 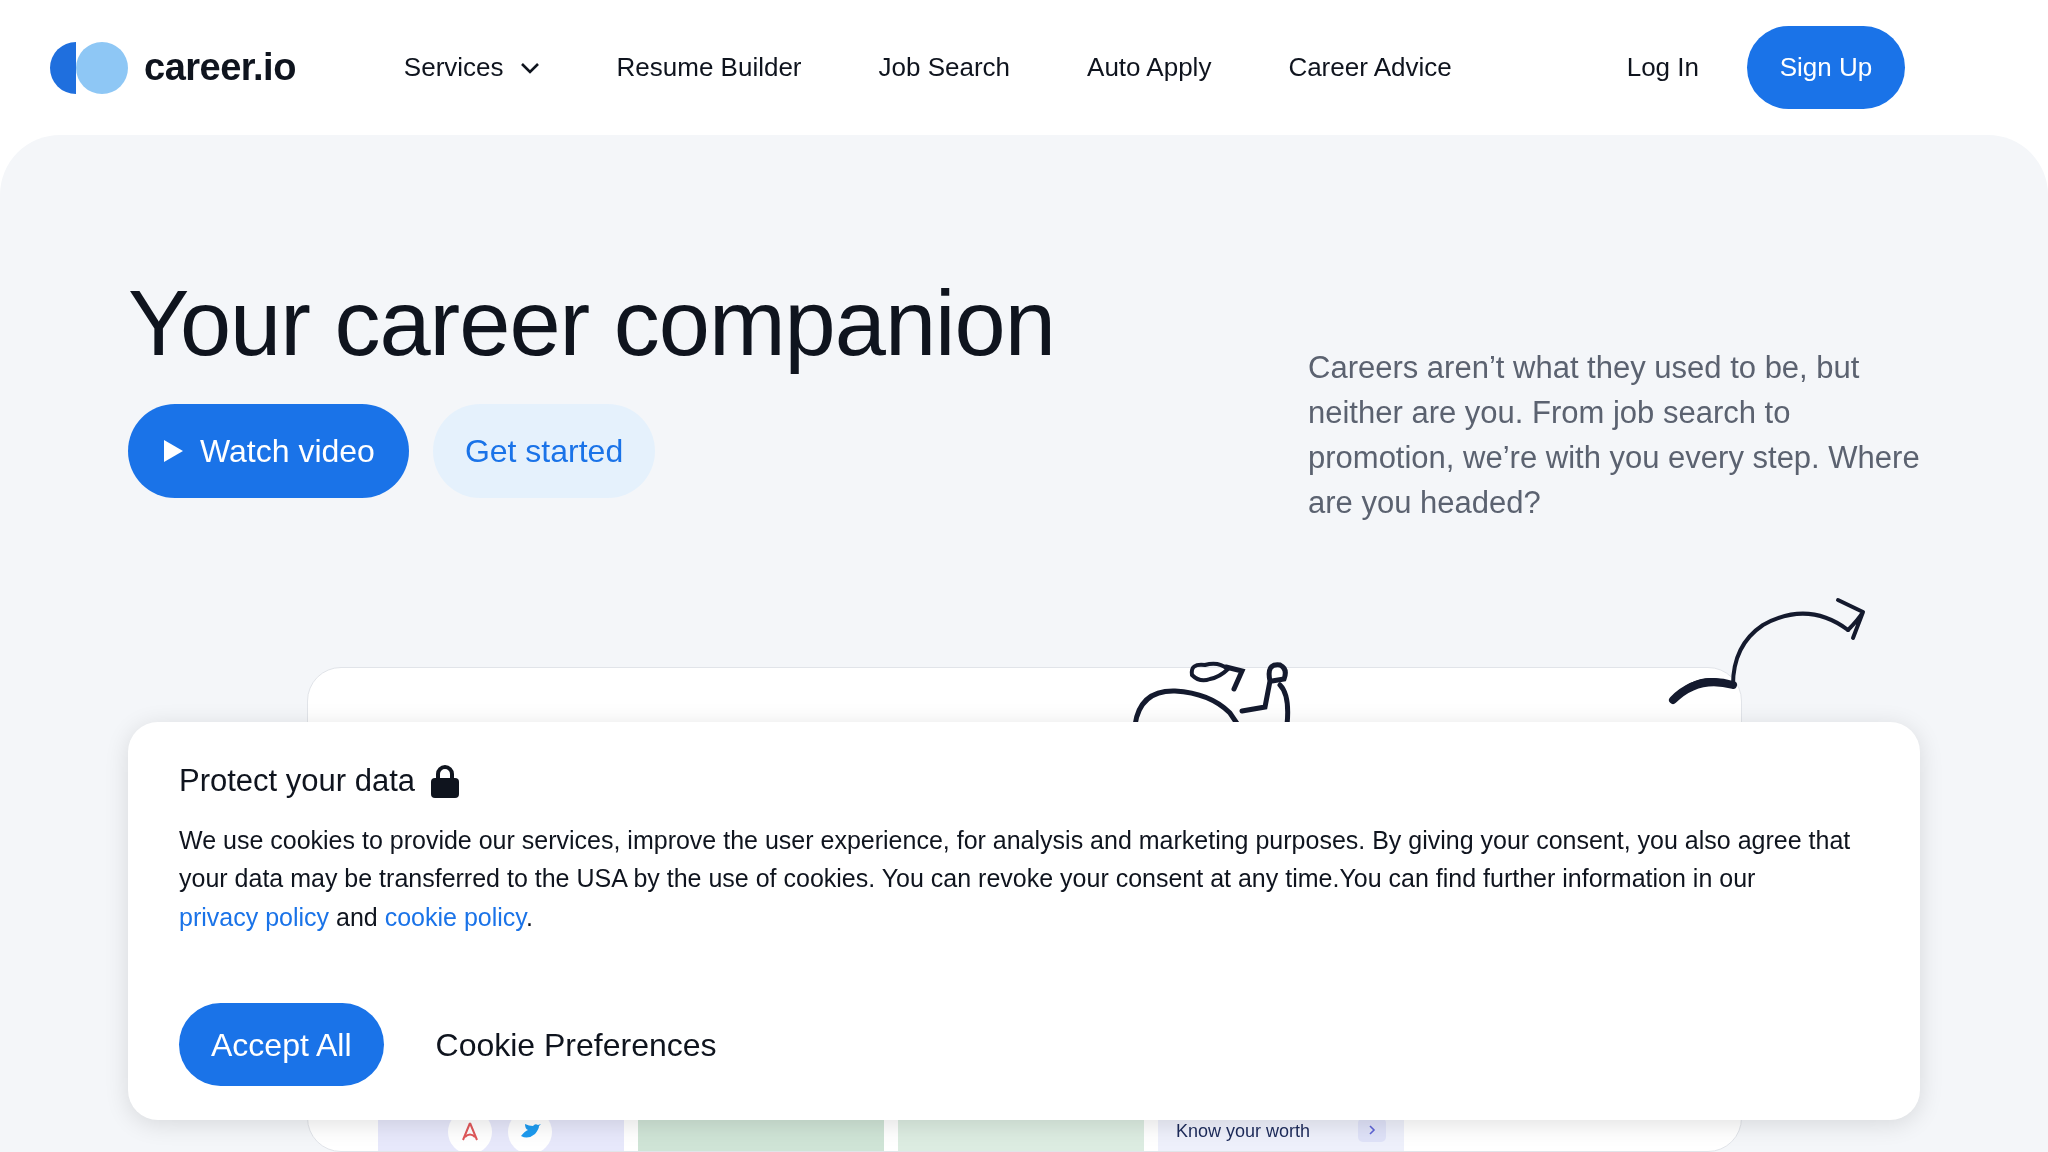 What do you see at coordinates (455, 916) in the screenshot?
I see `policy-link: cookie policy` at bounding box center [455, 916].